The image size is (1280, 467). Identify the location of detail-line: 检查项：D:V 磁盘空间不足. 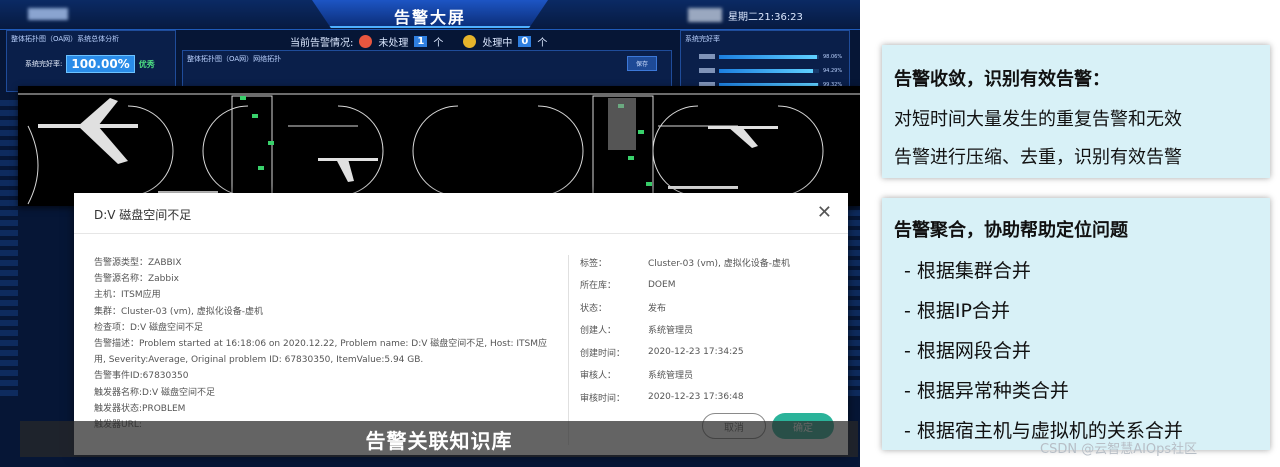
(148, 327).